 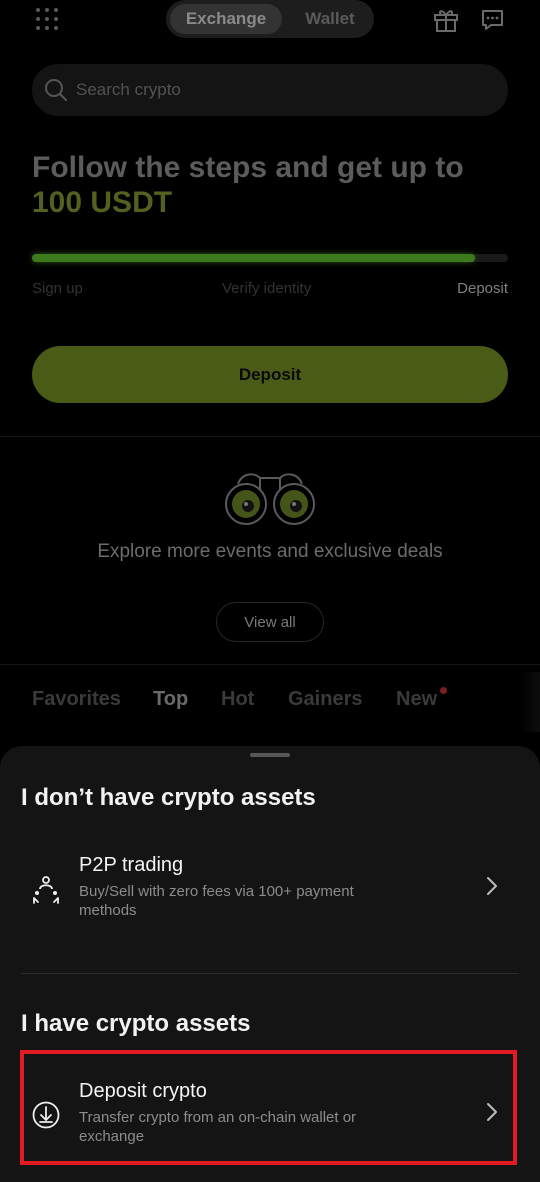 What do you see at coordinates (168, 797) in the screenshot?
I see `section-title-no-assets: I don’t have crypto assets` at bounding box center [168, 797].